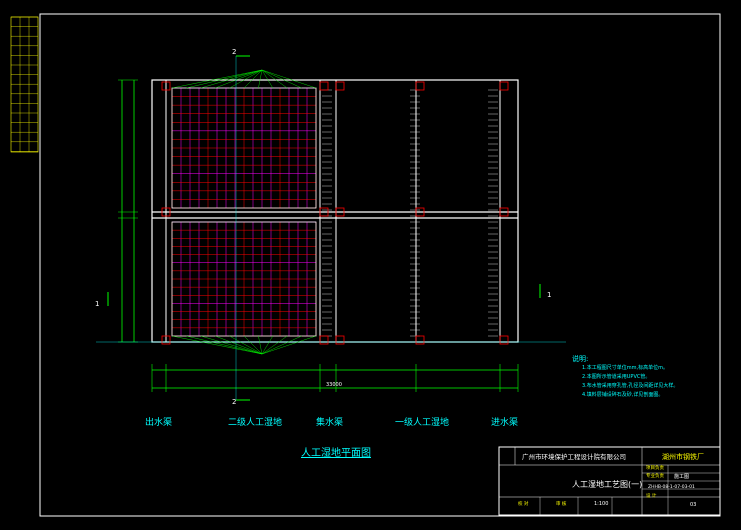  I want to click on wetland-grid-upper, so click(244, 148).